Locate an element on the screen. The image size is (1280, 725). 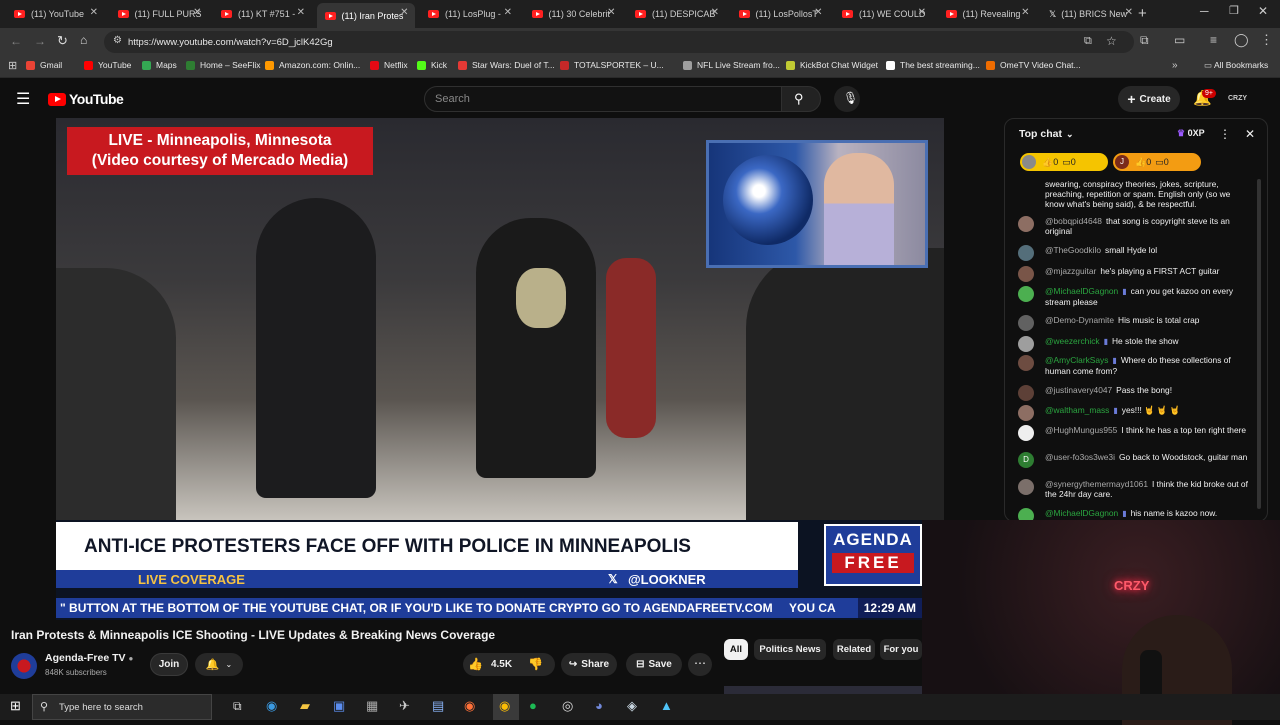
browser-tab: (11) YouTube ✕ is located at coordinates (55, 14).